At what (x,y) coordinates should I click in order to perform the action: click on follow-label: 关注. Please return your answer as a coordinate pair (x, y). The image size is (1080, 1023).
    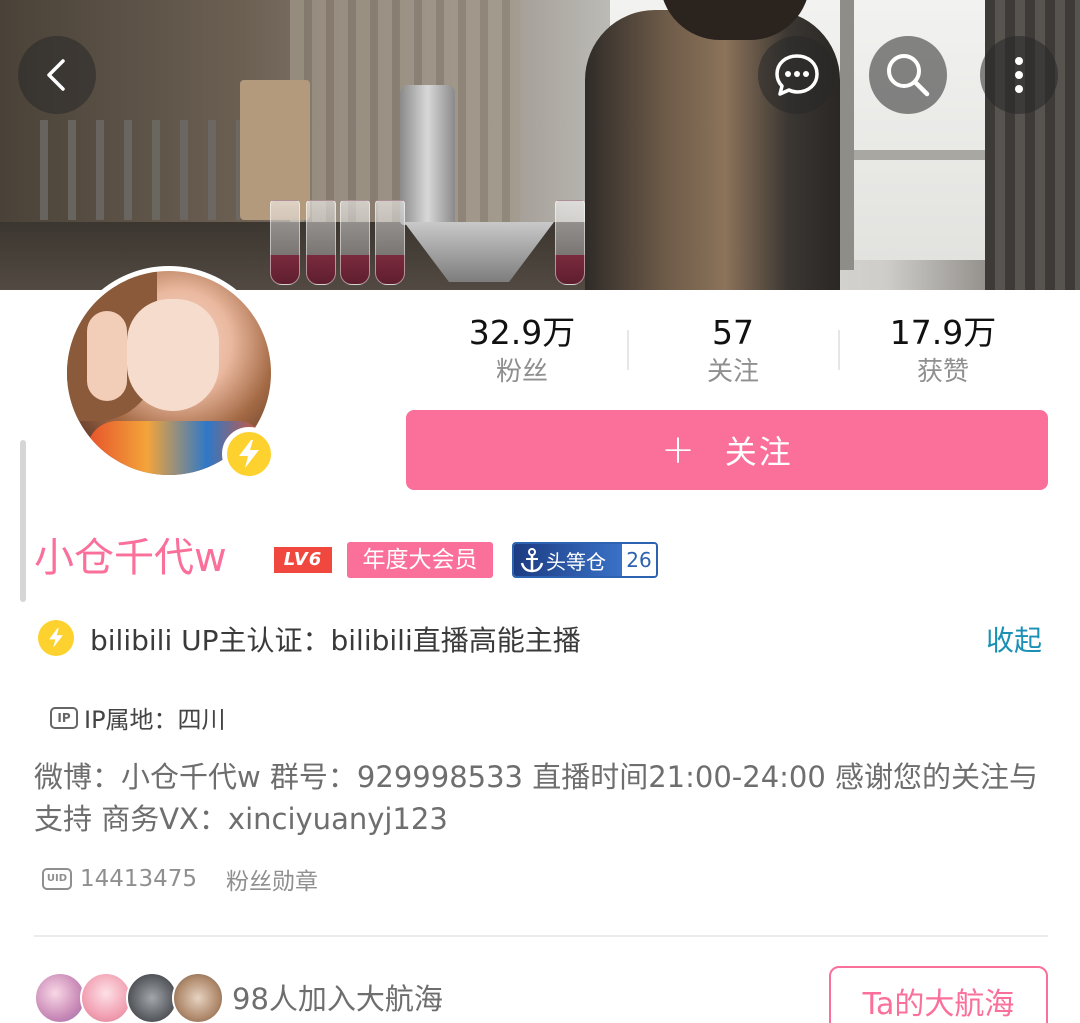
    Looking at the image, I should click on (758, 452).